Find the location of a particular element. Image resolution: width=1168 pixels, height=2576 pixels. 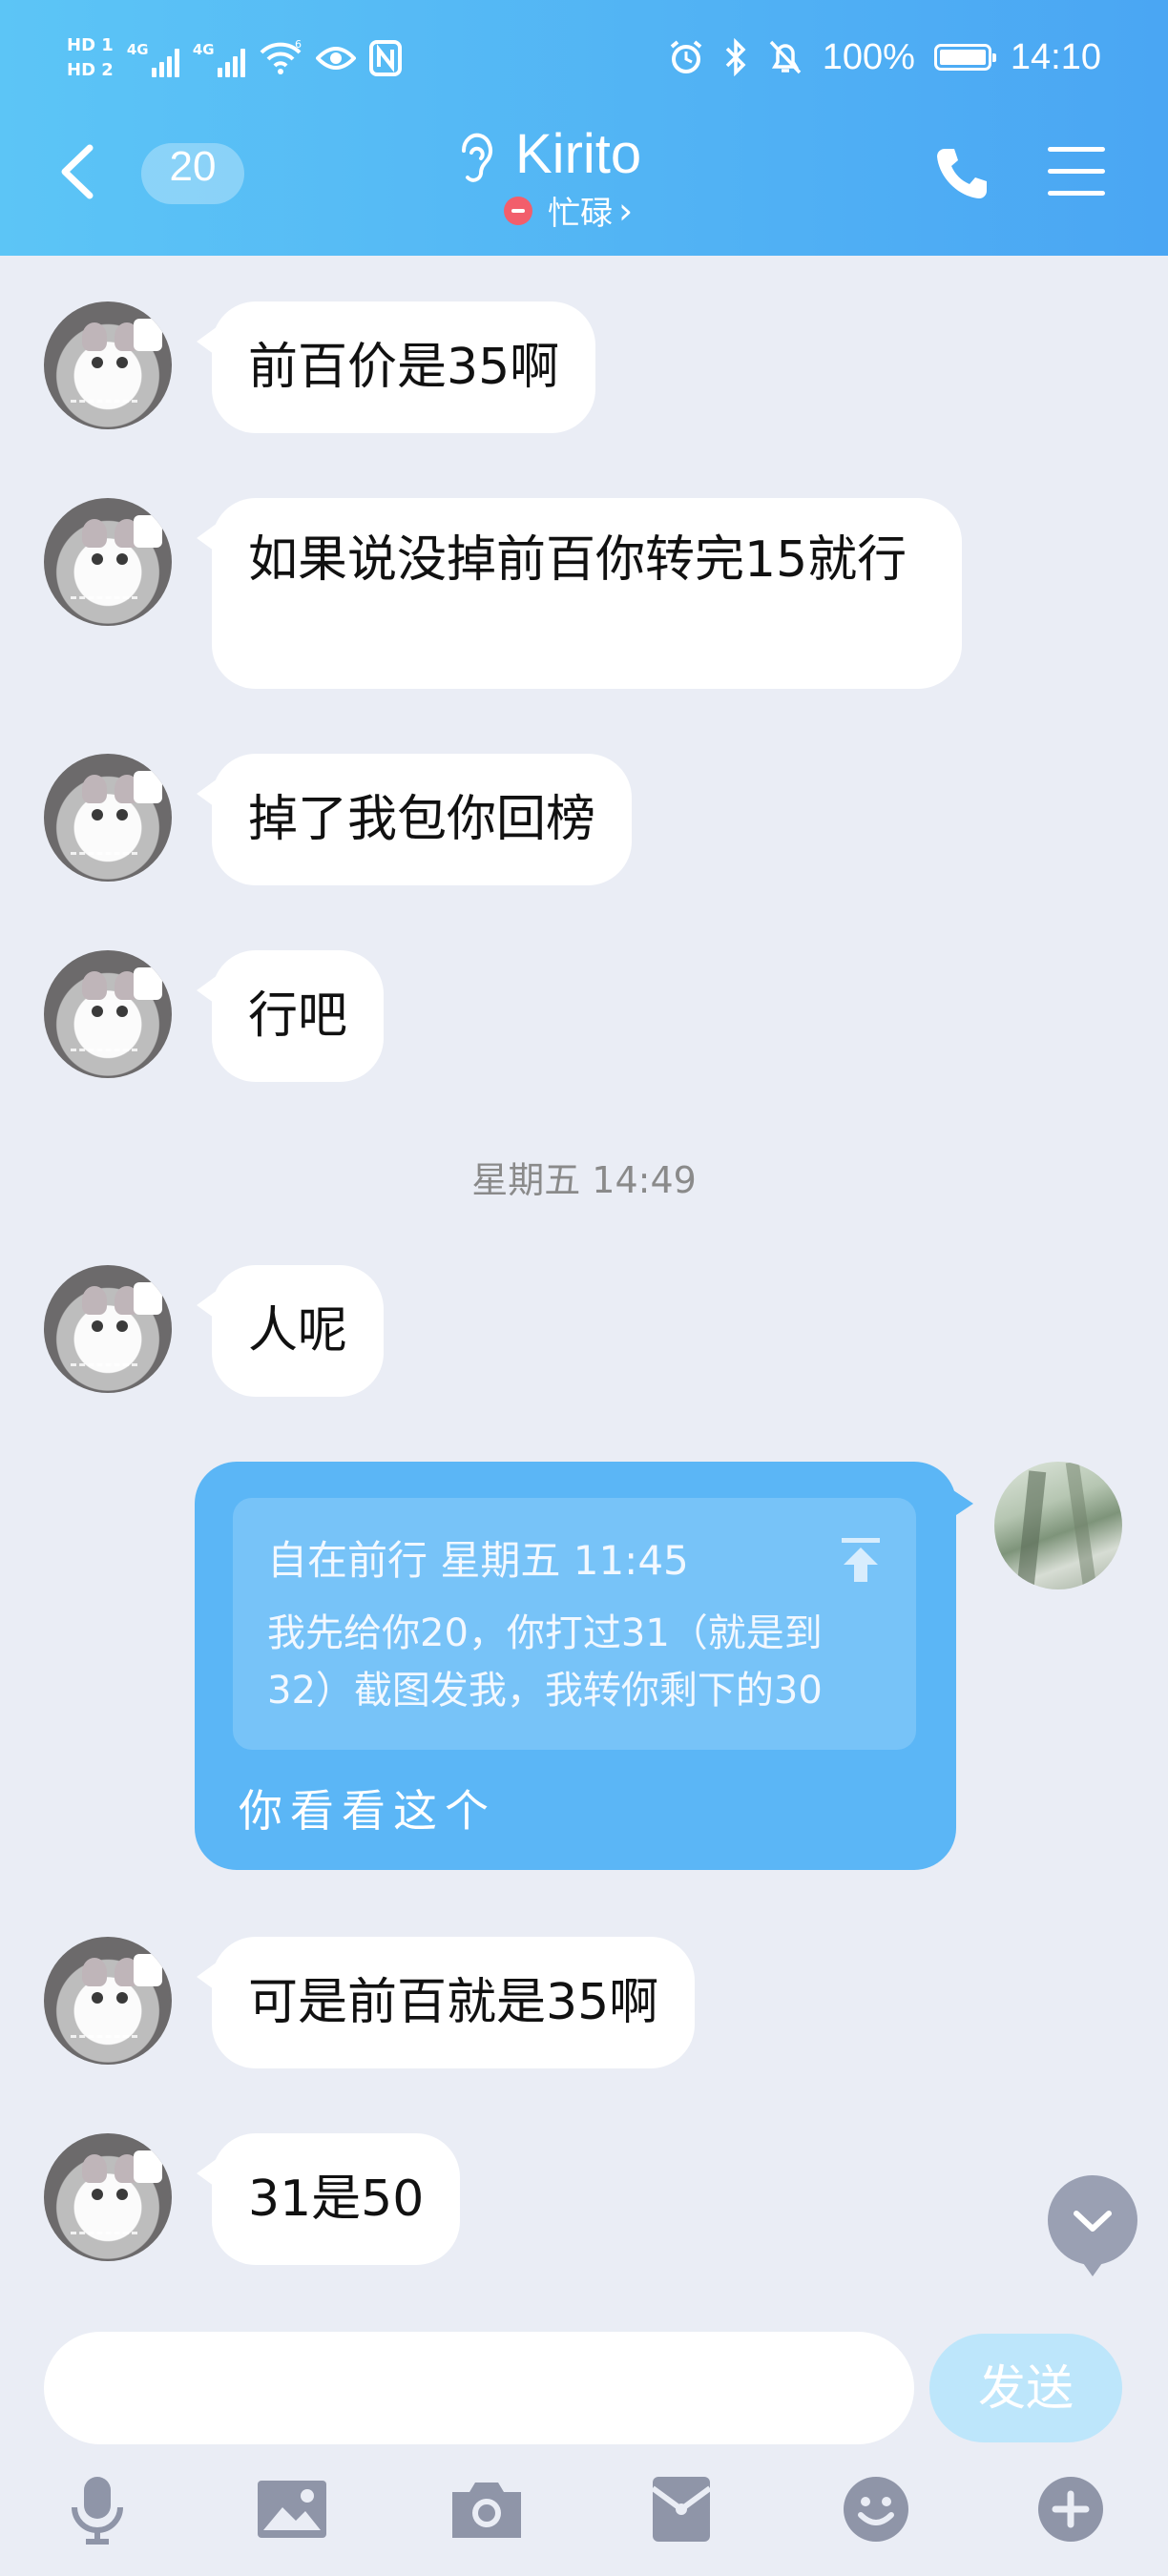

status-label: 忙碌 is located at coordinates (580, 214).